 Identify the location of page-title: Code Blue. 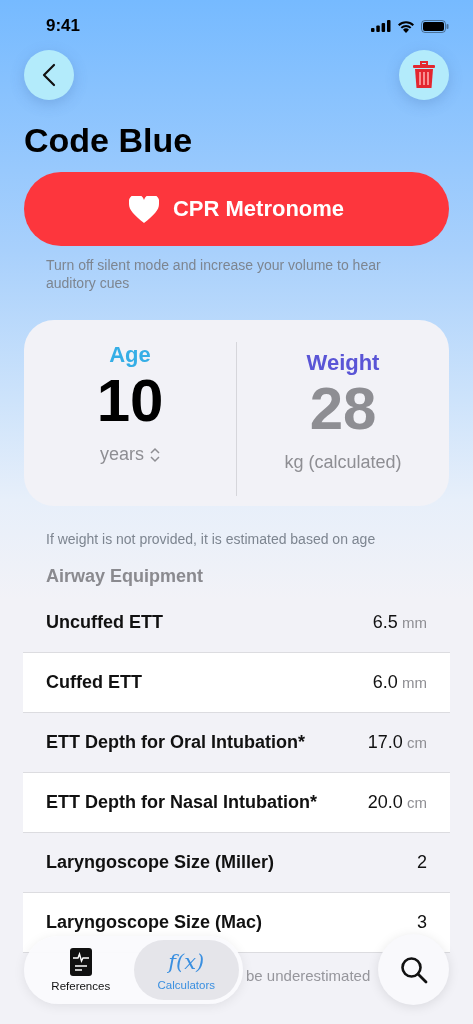
(109, 140).